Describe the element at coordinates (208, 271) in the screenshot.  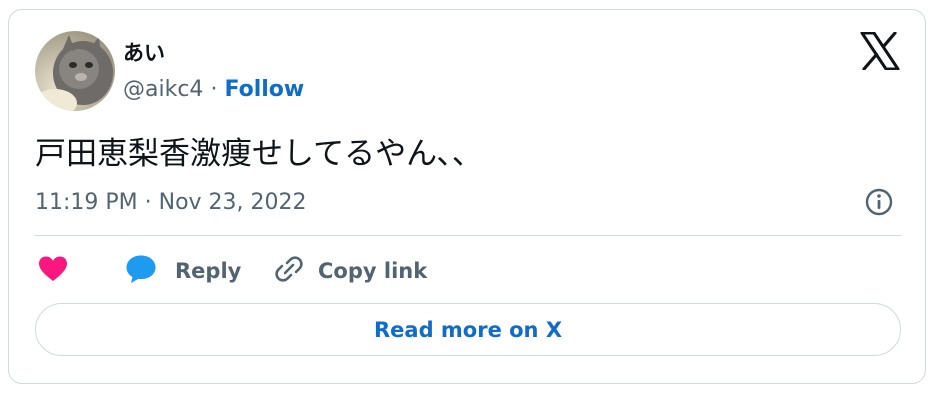
I see `reply-label: Reply` at that location.